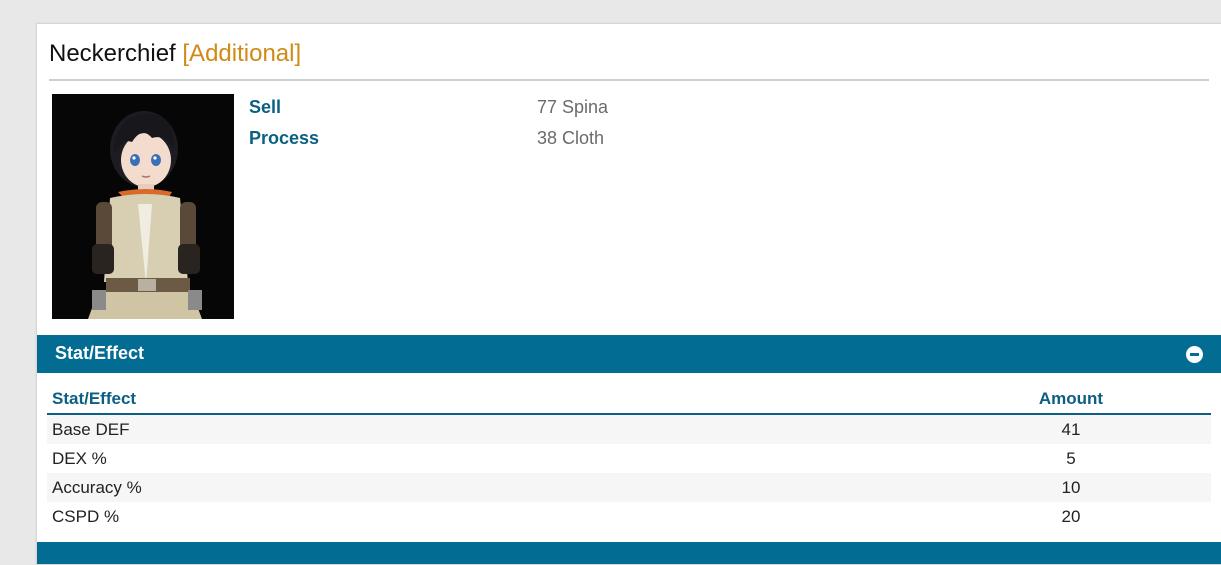 This screenshot has width=1221, height=565. I want to click on sell-label: Sell, so click(265, 107).